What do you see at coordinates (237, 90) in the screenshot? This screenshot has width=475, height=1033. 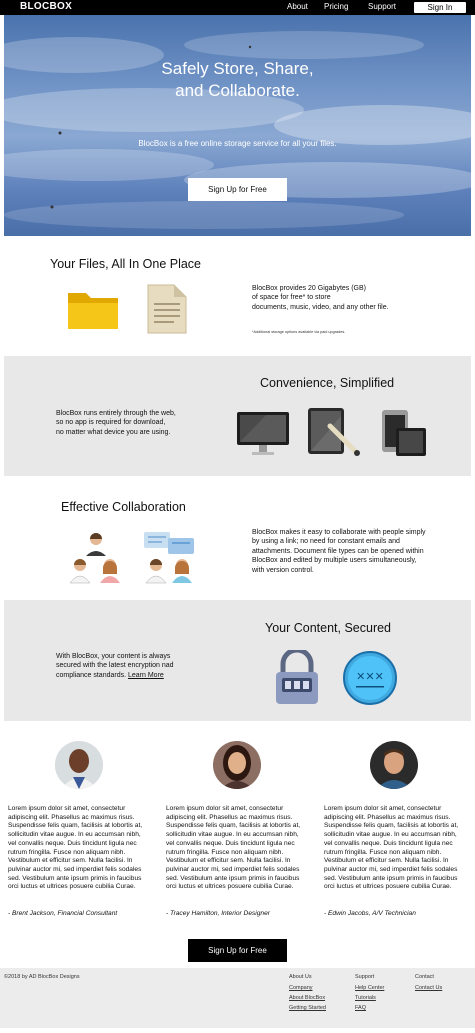 I see `hero-title-line2: and Collaborate.` at bounding box center [237, 90].